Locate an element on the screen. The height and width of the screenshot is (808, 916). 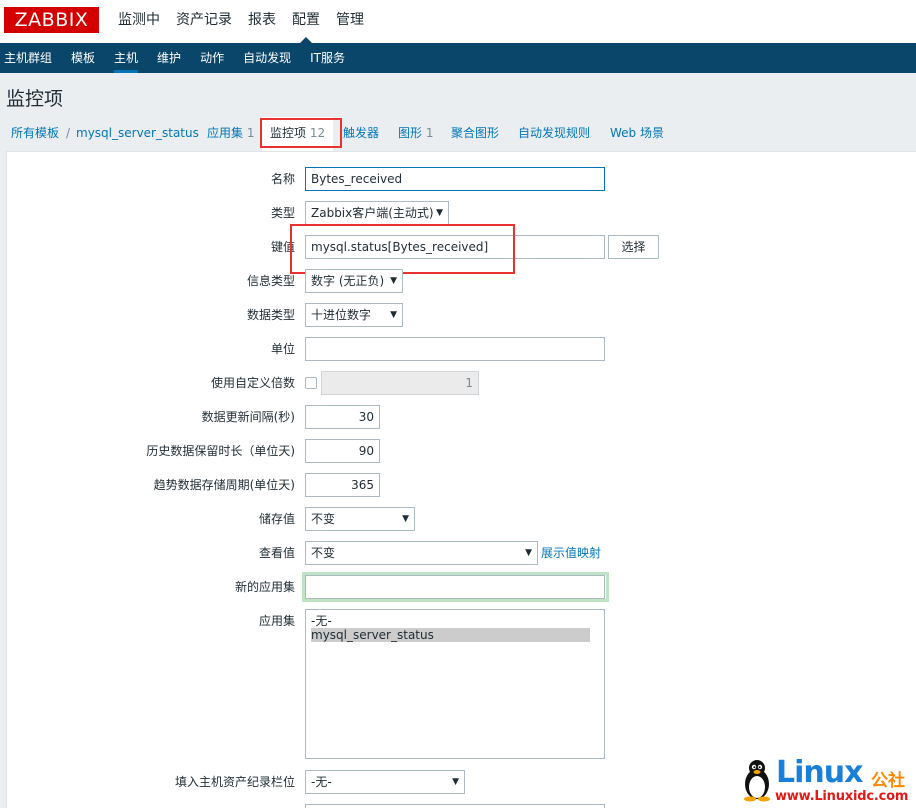
tab-applications: 应用集 1 is located at coordinates (230, 134).